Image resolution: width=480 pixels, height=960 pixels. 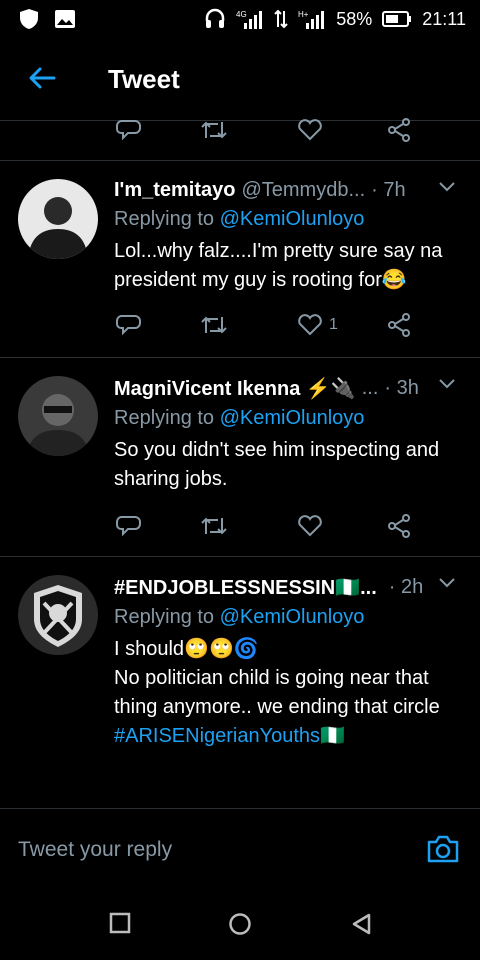 I want to click on data-icon, so click(x=281, y=19).